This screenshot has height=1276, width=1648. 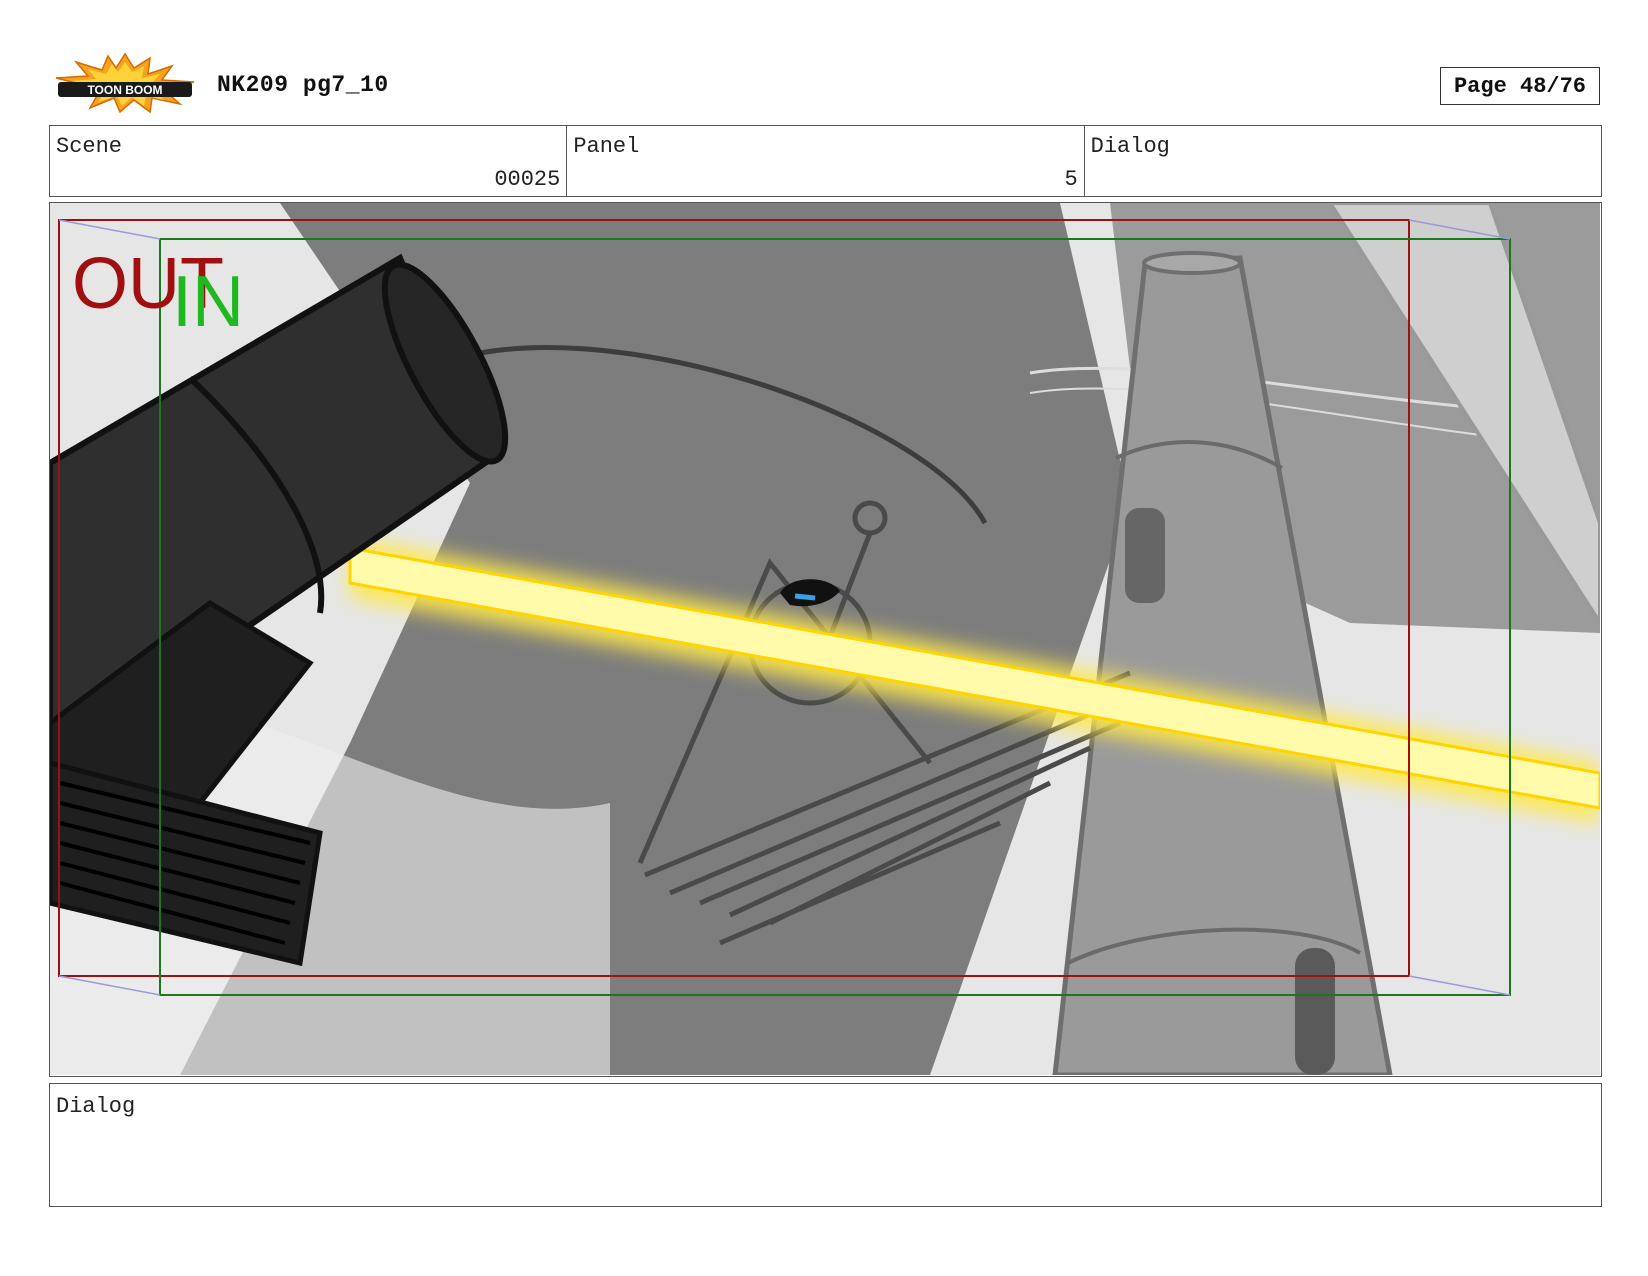 I want to click on scene-label: Scene, so click(x=89, y=146).